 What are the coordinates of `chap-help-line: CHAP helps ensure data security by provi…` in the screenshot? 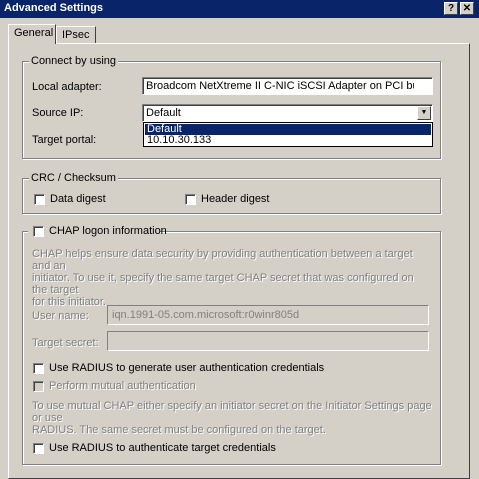 It's located at (222, 260).